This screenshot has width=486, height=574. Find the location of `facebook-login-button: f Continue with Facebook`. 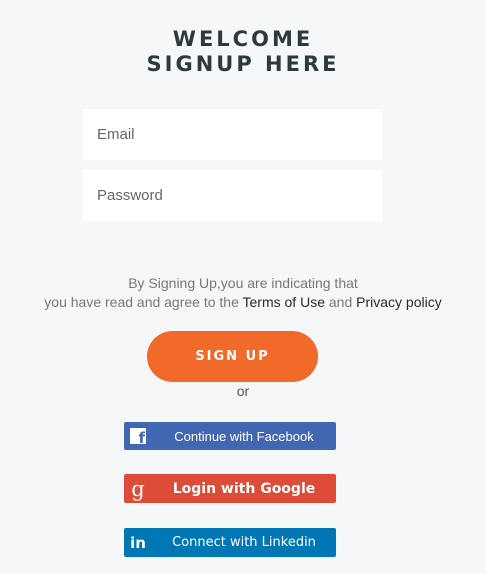

facebook-login-button: f Continue with Facebook is located at coordinates (230, 436).